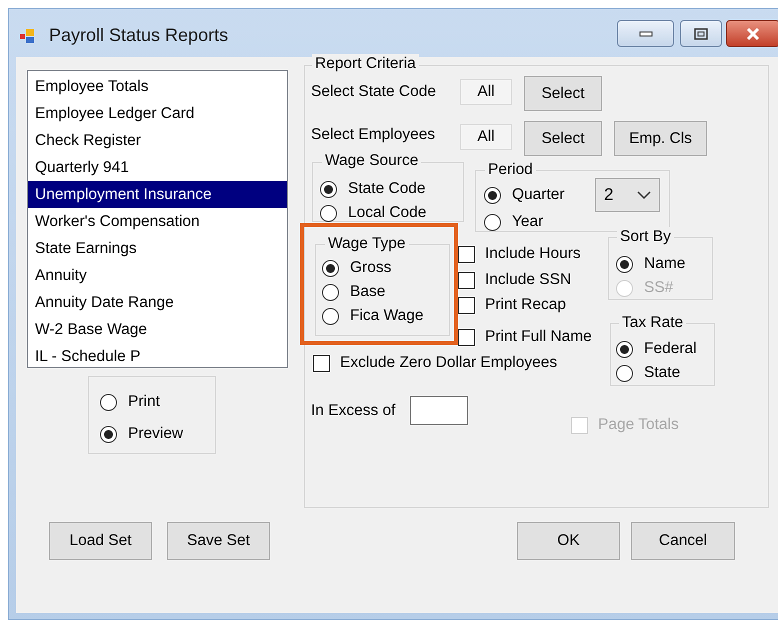  I want to click on app-icon, so click(28, 36).